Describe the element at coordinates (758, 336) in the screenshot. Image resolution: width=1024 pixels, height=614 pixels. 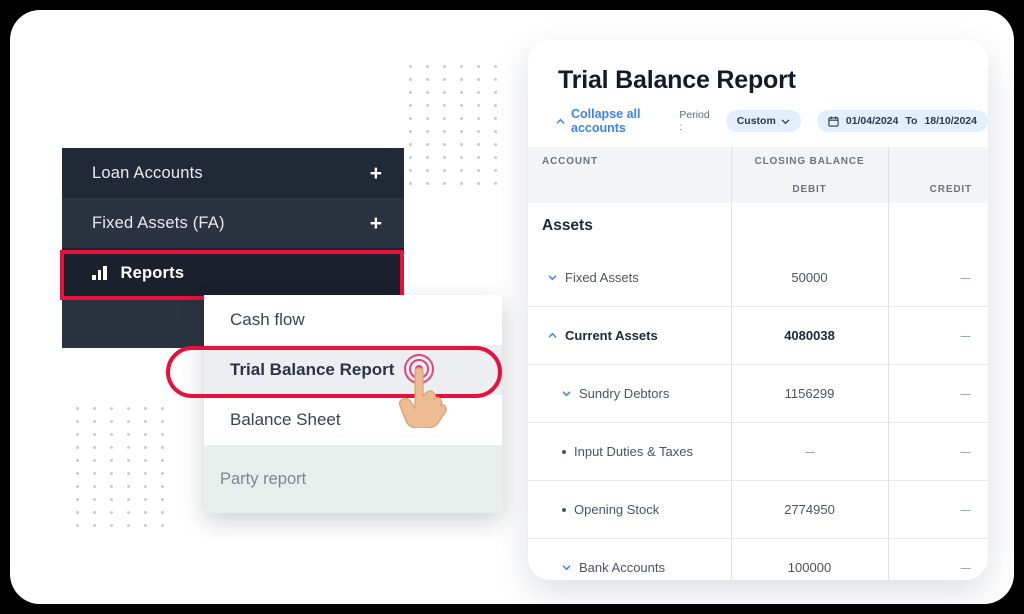
I see `table-row: Current Assets 4080038 ---` at that location.